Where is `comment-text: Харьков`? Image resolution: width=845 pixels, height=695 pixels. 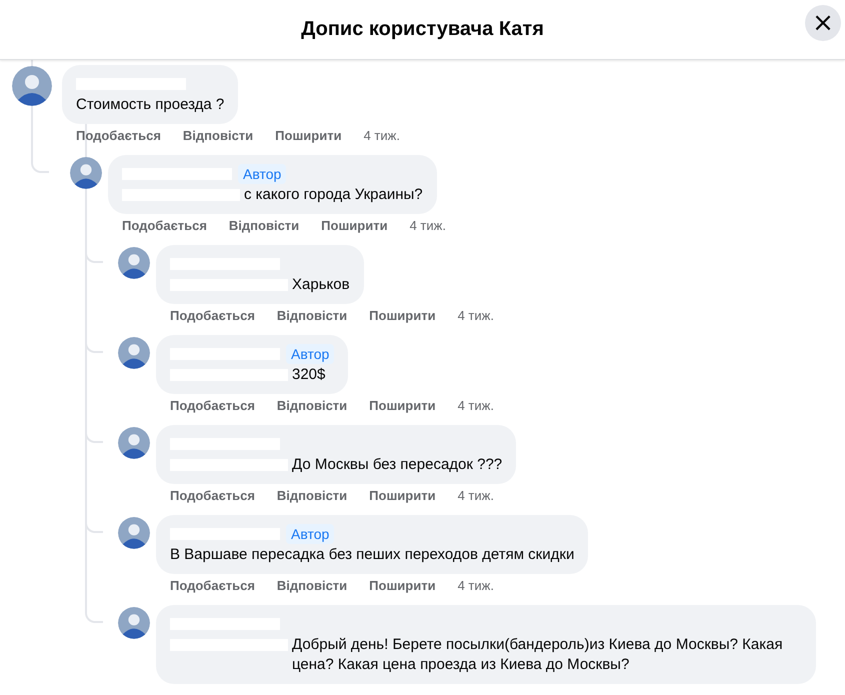
comment-text: Харьков is located at coordinates (321, 285).